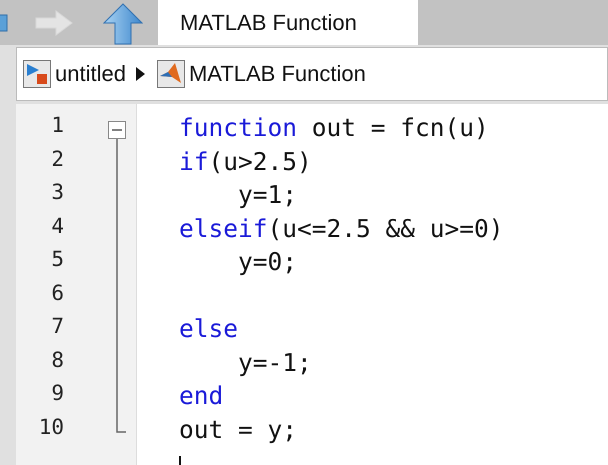  I want to click on line-number: 10, so click(51, 427).